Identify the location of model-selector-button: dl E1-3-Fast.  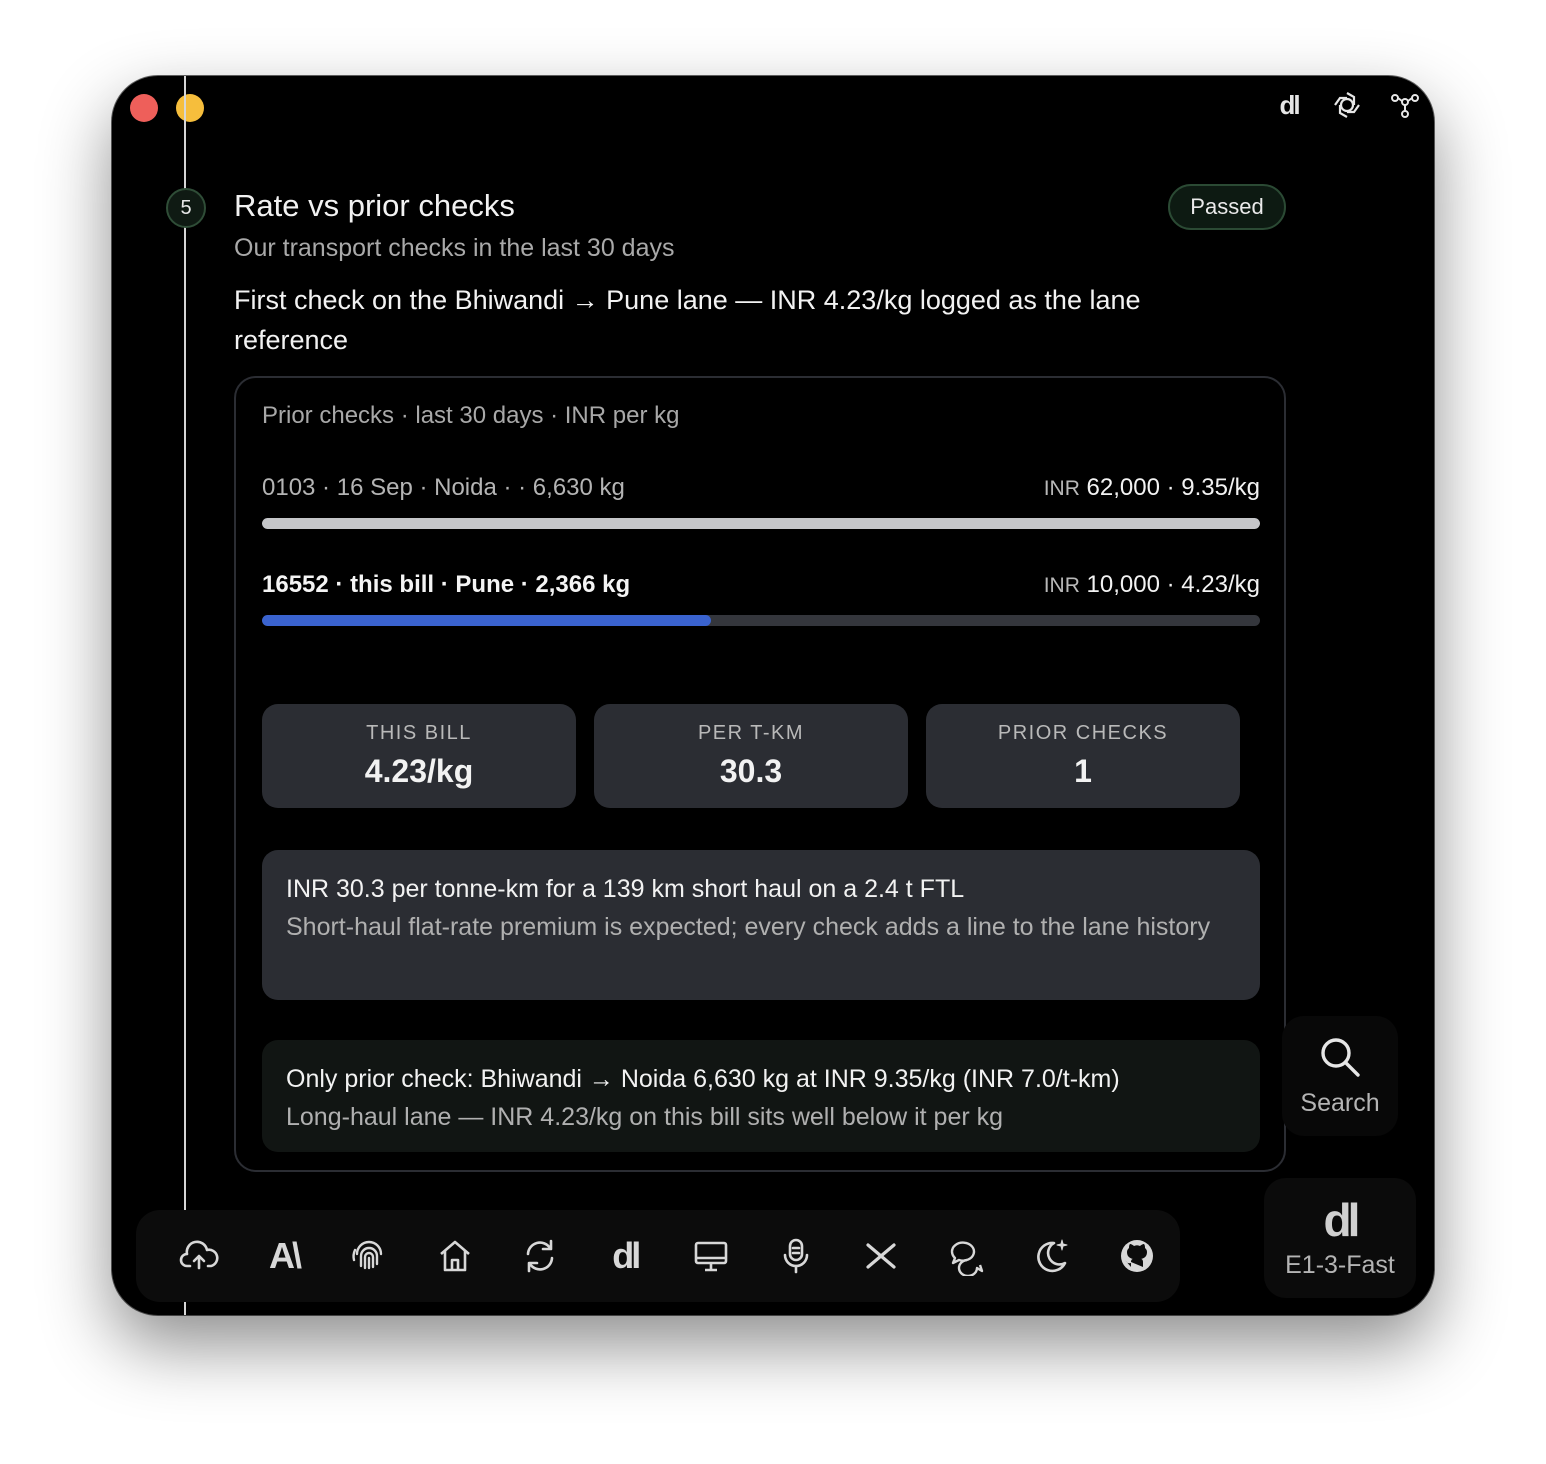
(1340, 1238).